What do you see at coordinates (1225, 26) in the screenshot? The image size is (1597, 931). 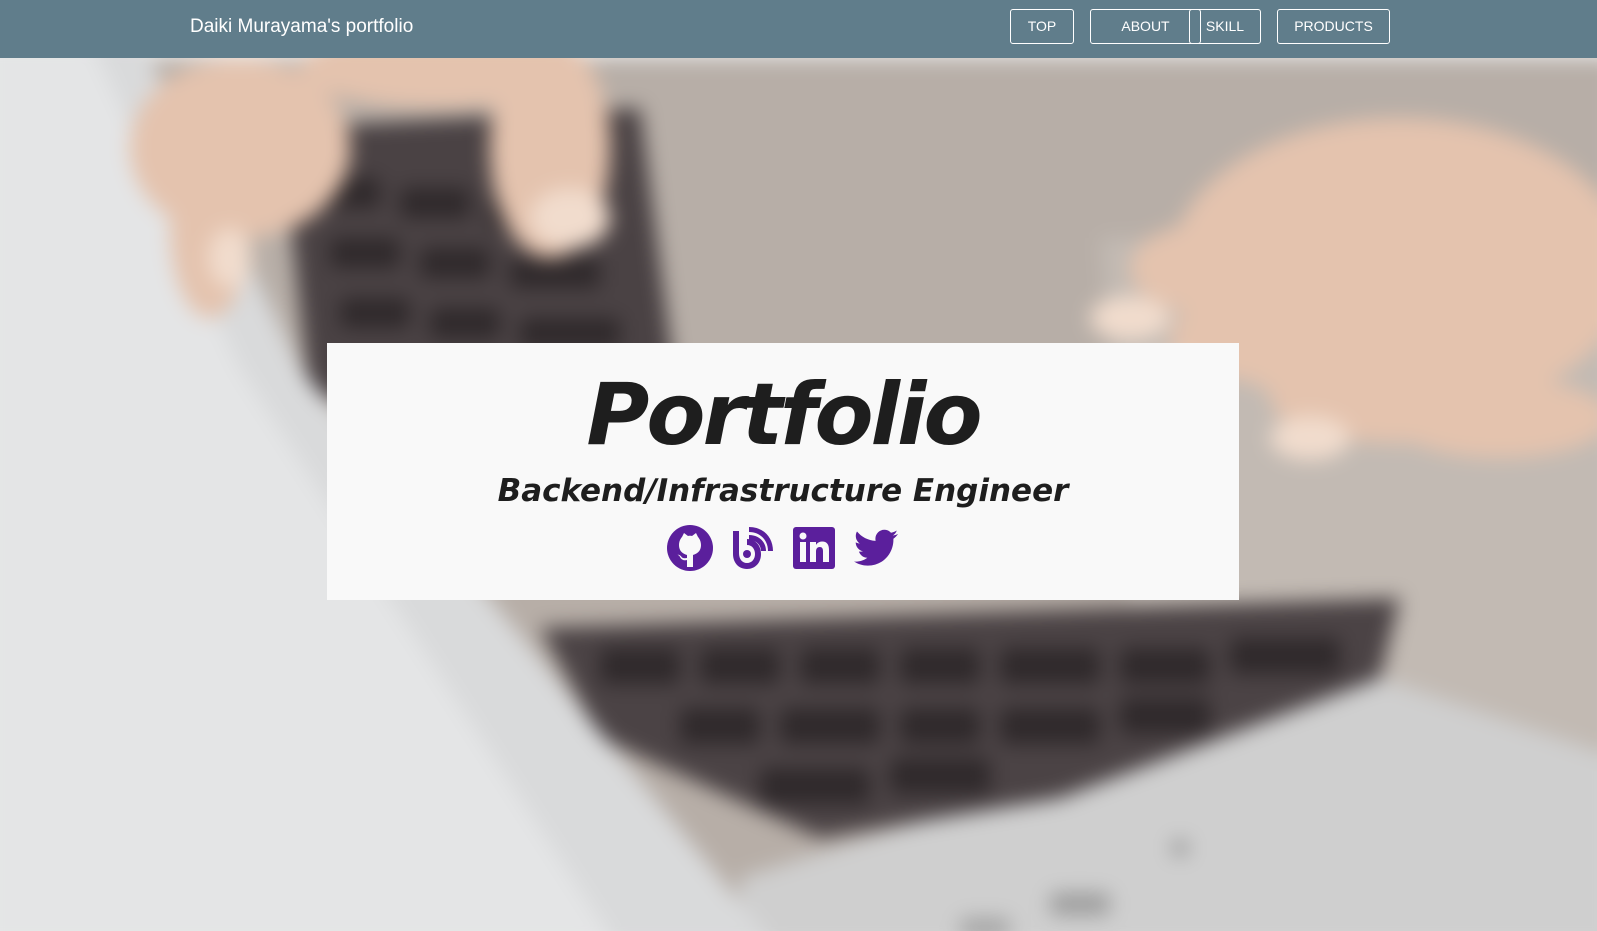 I see `nav-skill-button: SKILL` at bounding box center [1225, 26].